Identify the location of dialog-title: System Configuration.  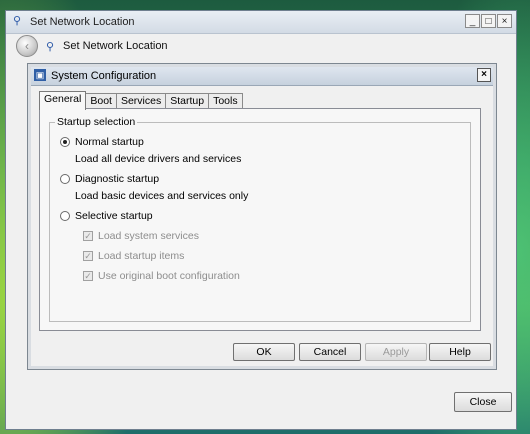
(104, 76).